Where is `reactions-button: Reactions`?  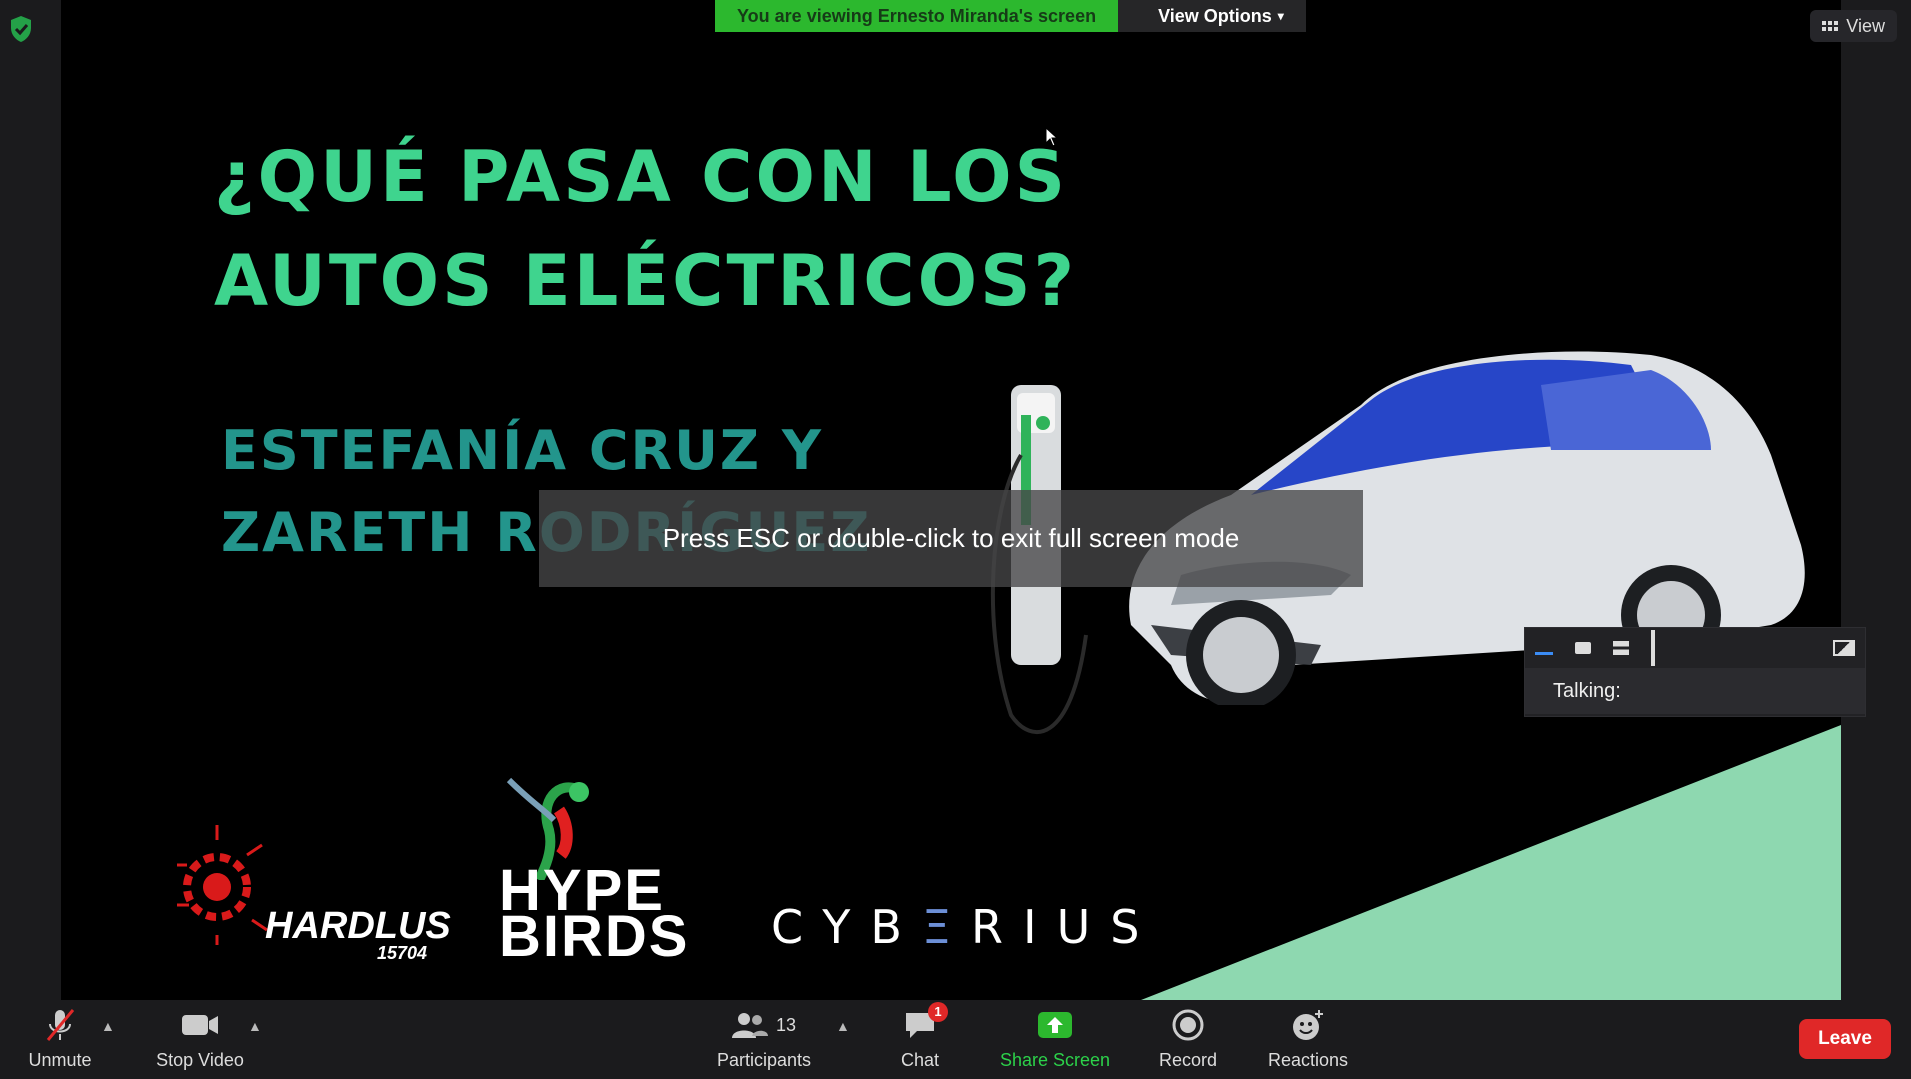
reactions-button: Reactions is located at coordinates (1308, 1039).